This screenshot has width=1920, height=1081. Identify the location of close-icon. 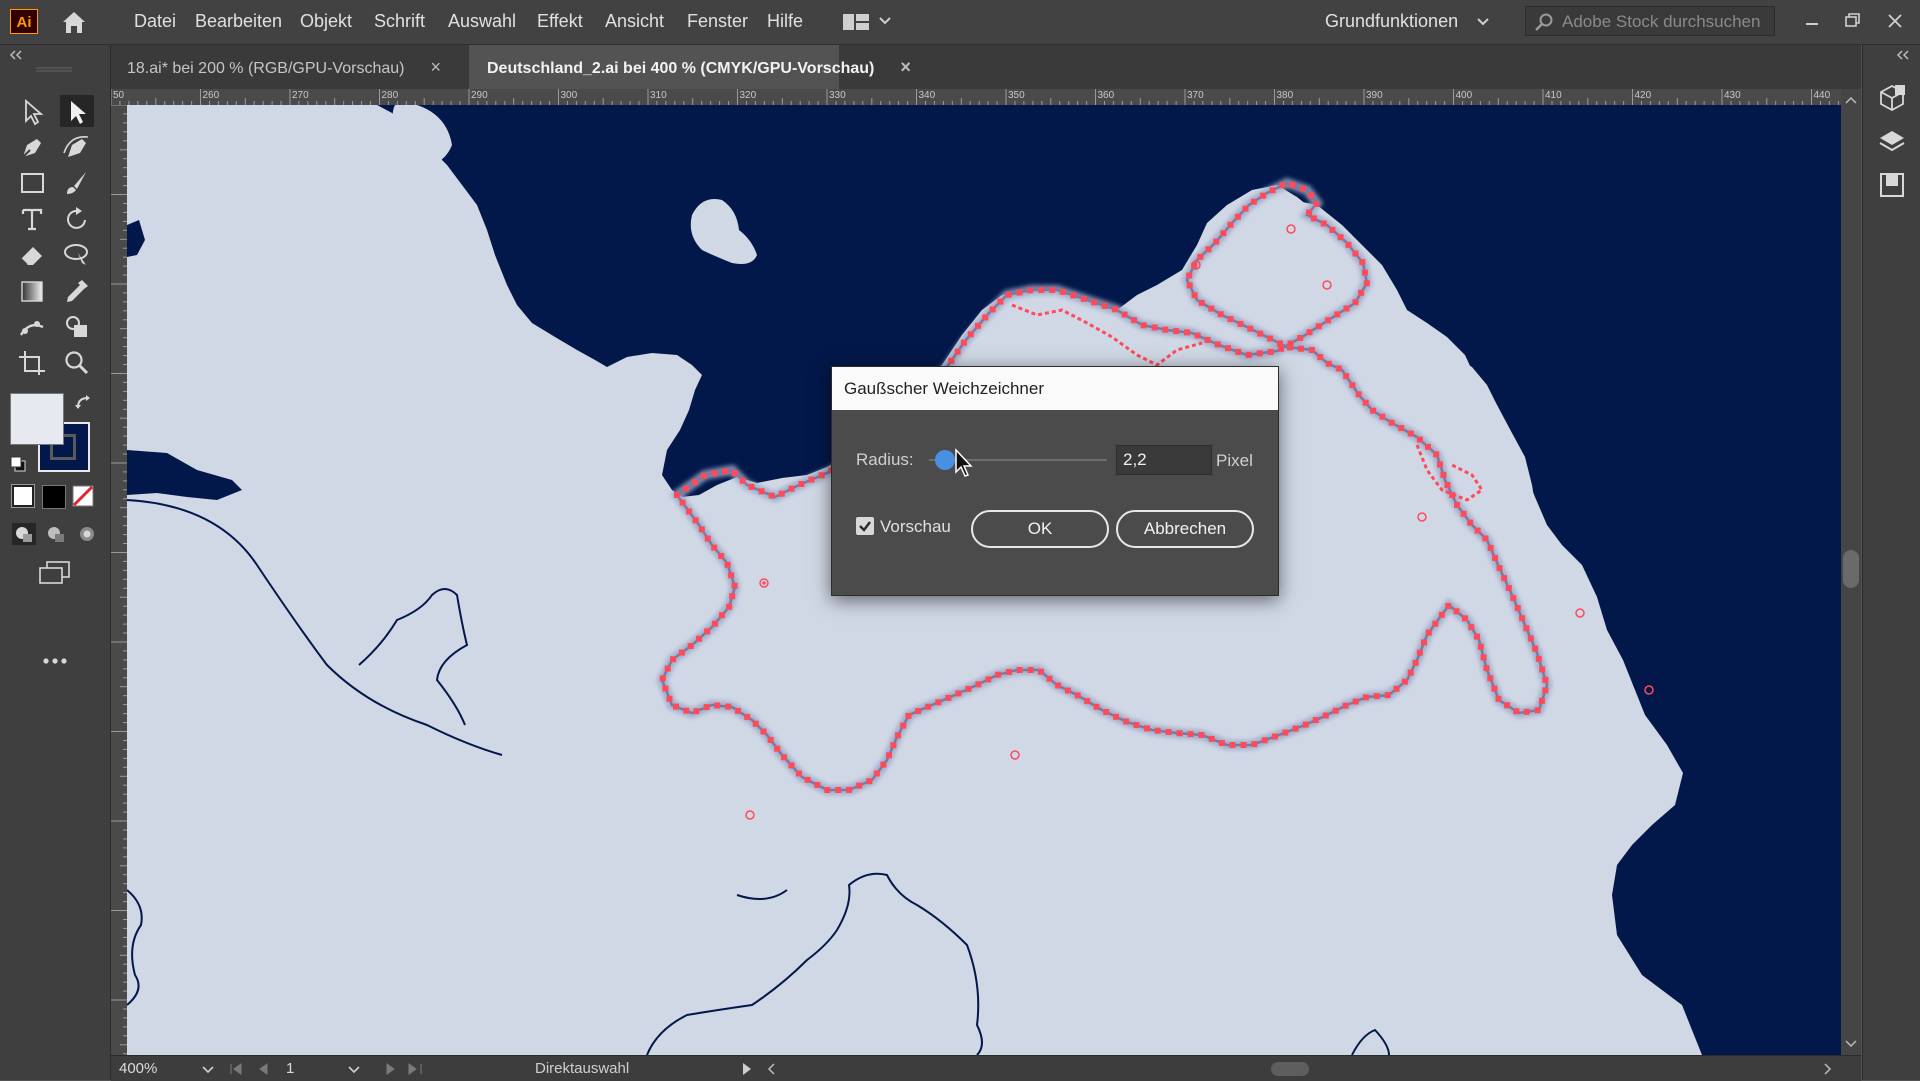
(1895, 21).